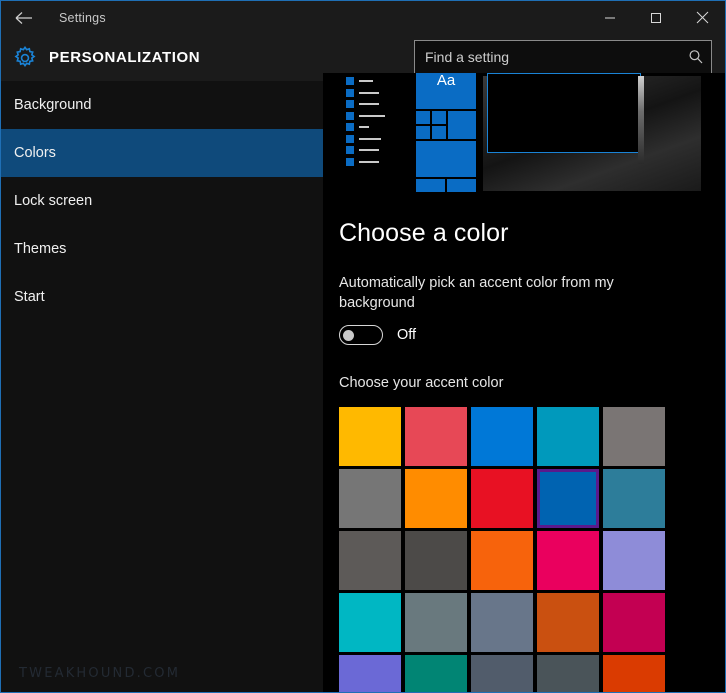 Image resolution: width=726 pixels, height=693 pixels. What do you see at coordinates (446, 185) in the screenshot?
I see `preview-tile-pair` at bounding box center [446, 185].